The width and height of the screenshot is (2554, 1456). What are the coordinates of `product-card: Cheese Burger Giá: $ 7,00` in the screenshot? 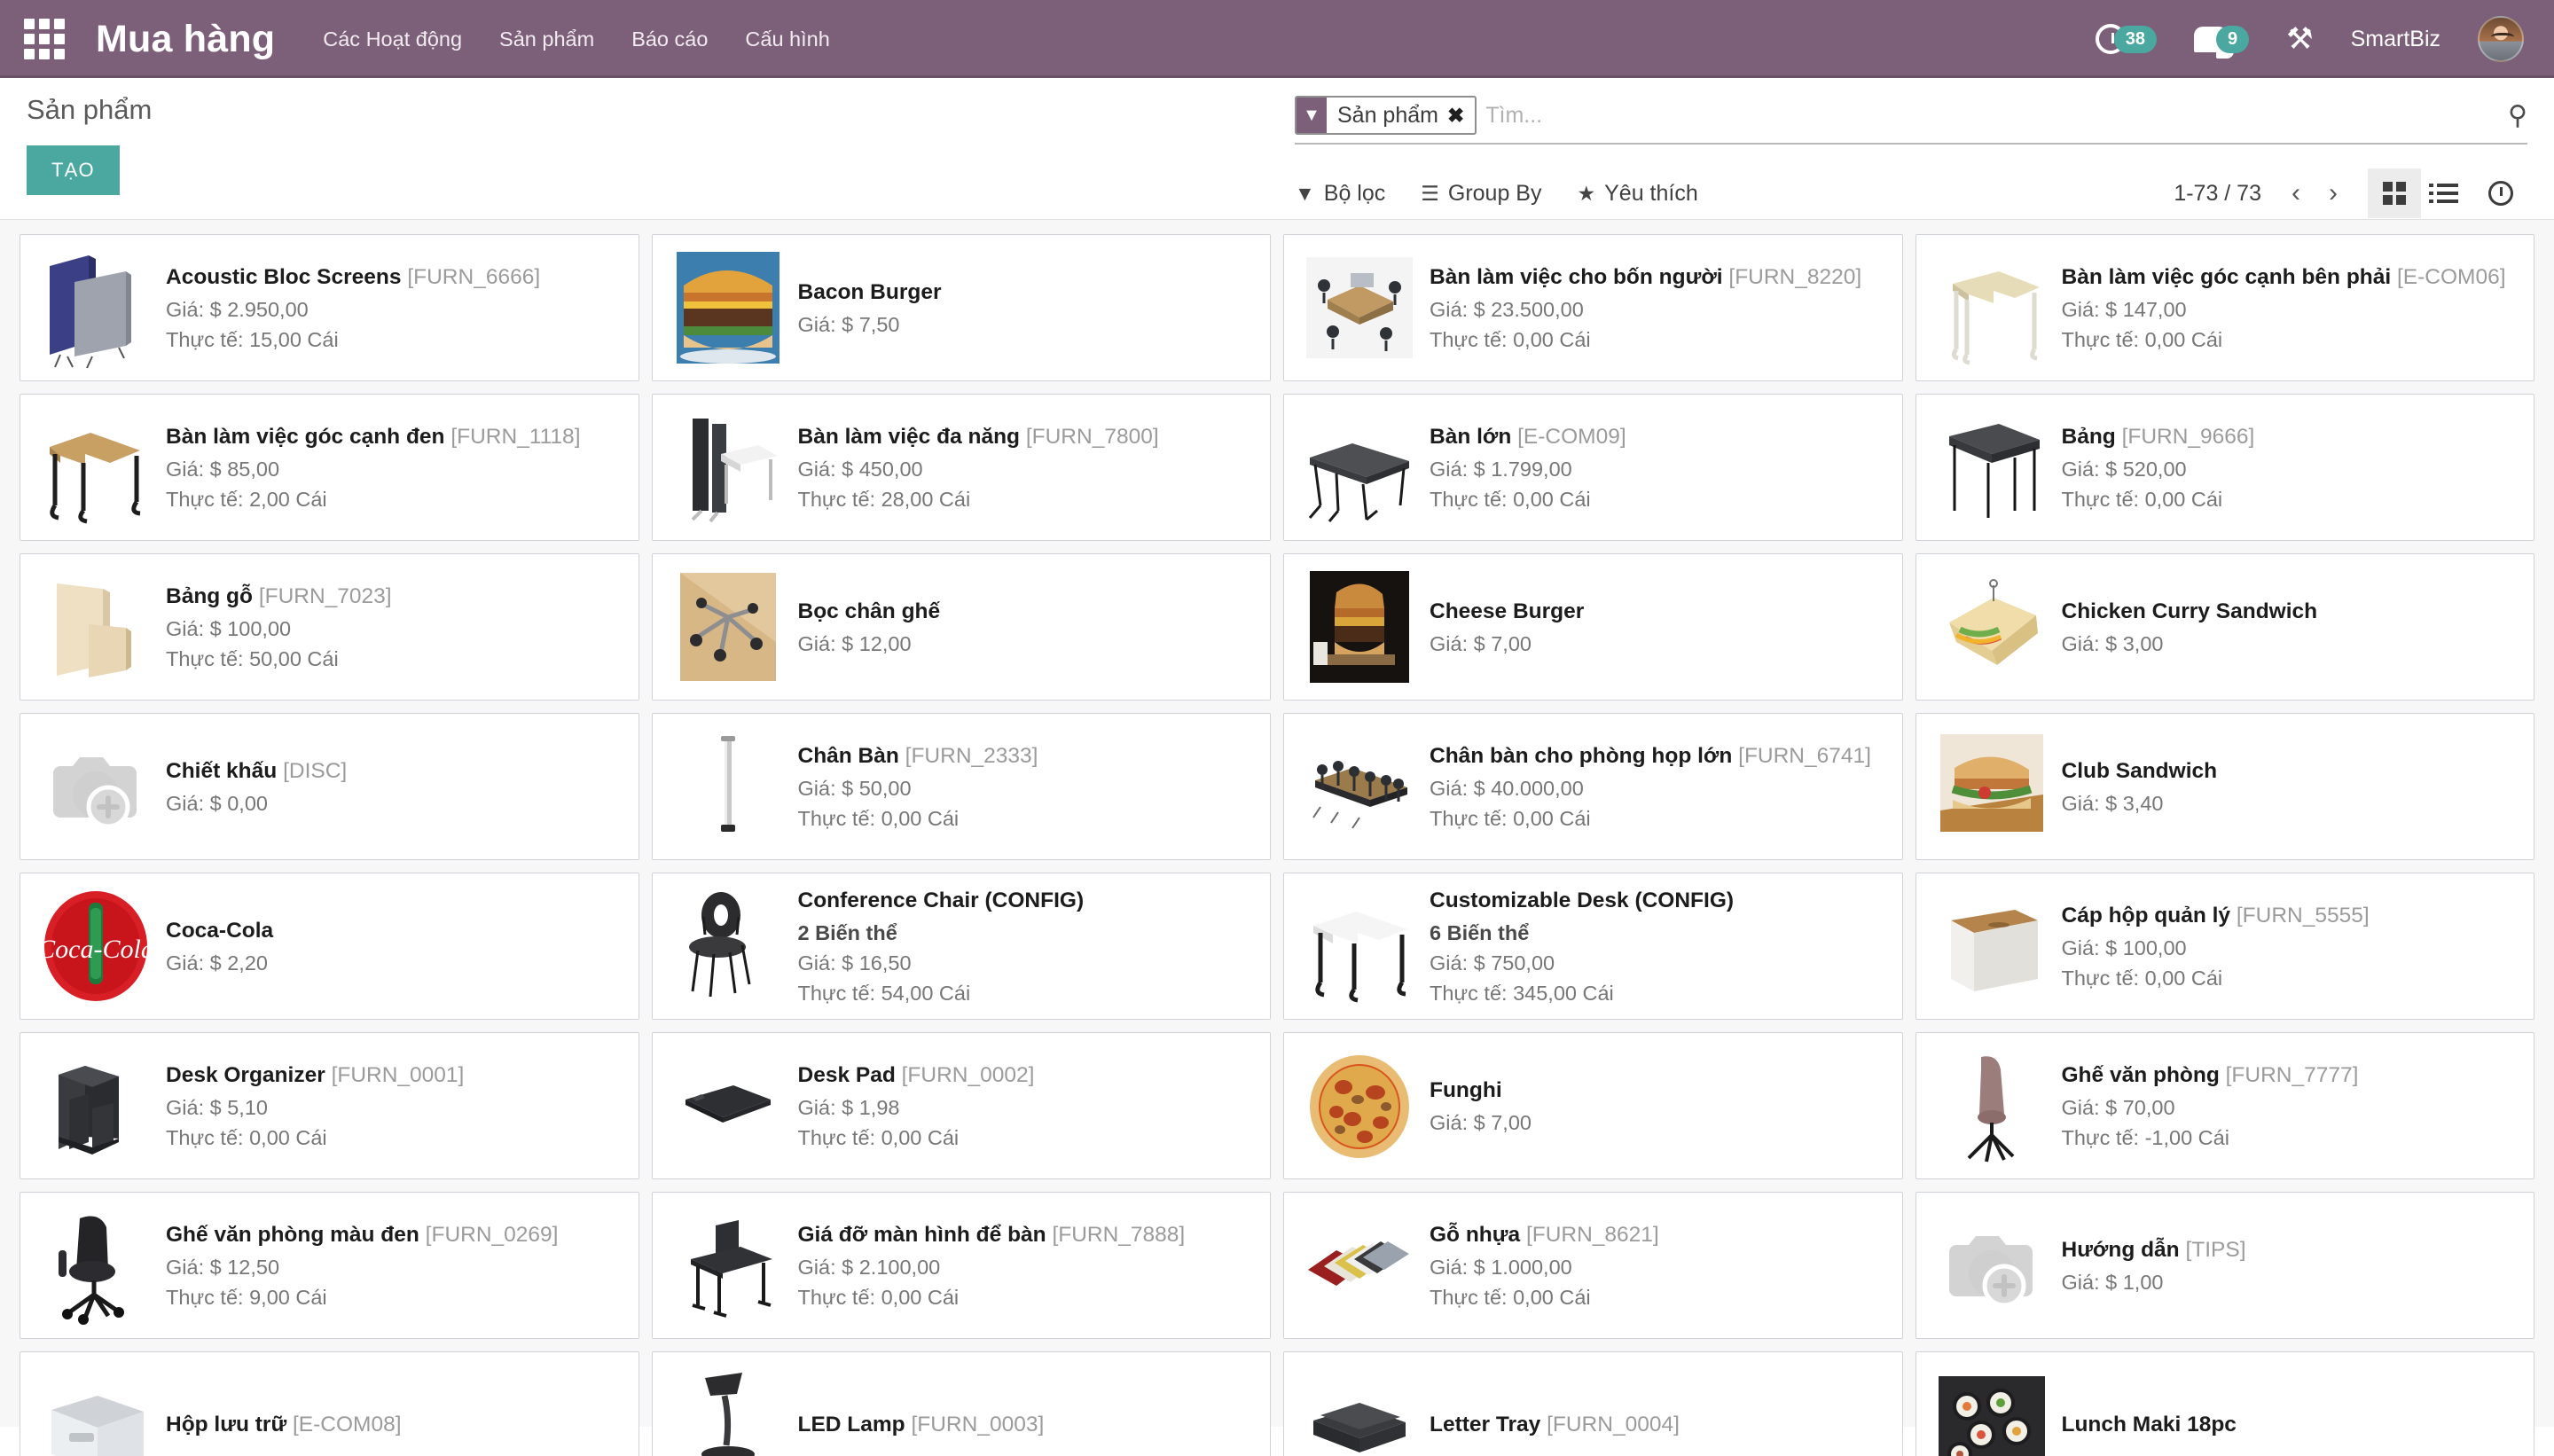 It's located at (1593, 627).